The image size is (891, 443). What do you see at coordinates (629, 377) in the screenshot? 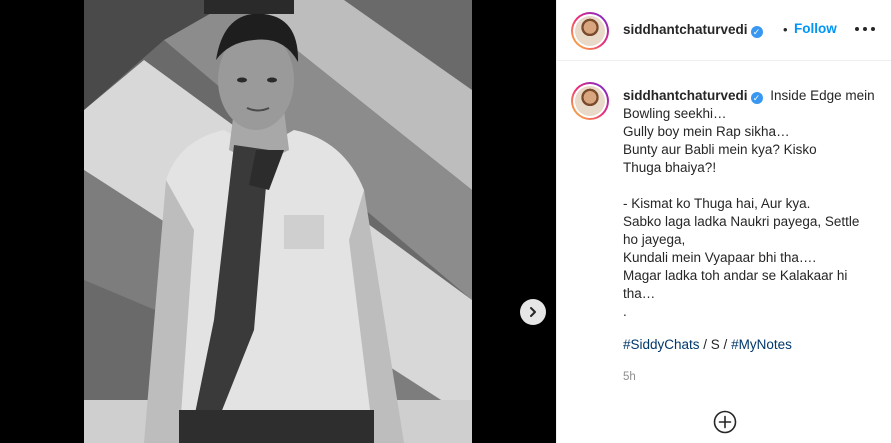
I see `post-timestamp: 5h` at bounding box center [629, 377].